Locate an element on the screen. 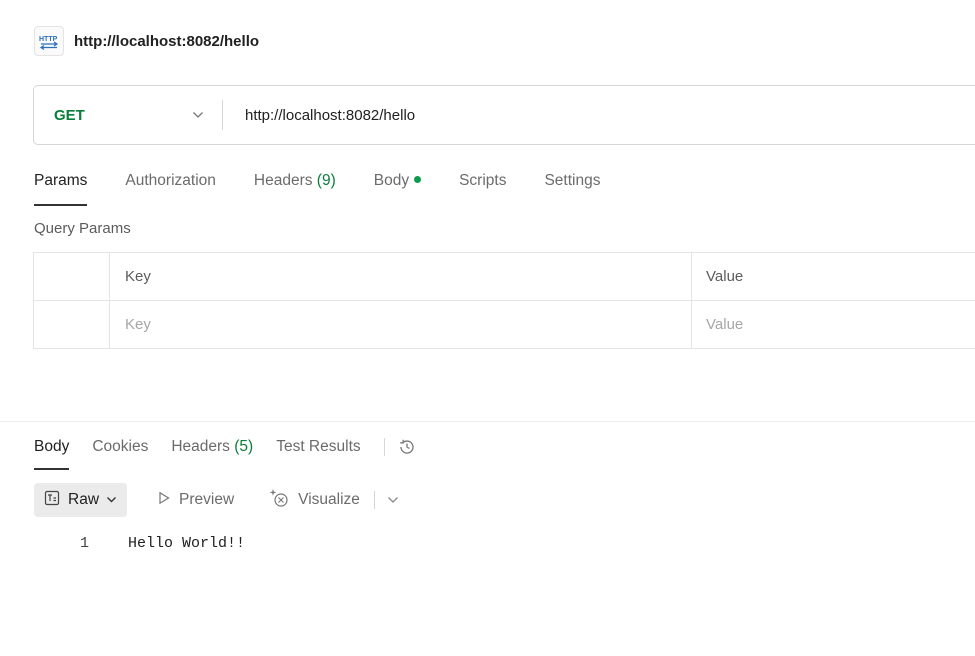 The width and height of the screenshot is (975, 656). response-view-row: Raw Preview Visualize is located at coordinates (216, 500).